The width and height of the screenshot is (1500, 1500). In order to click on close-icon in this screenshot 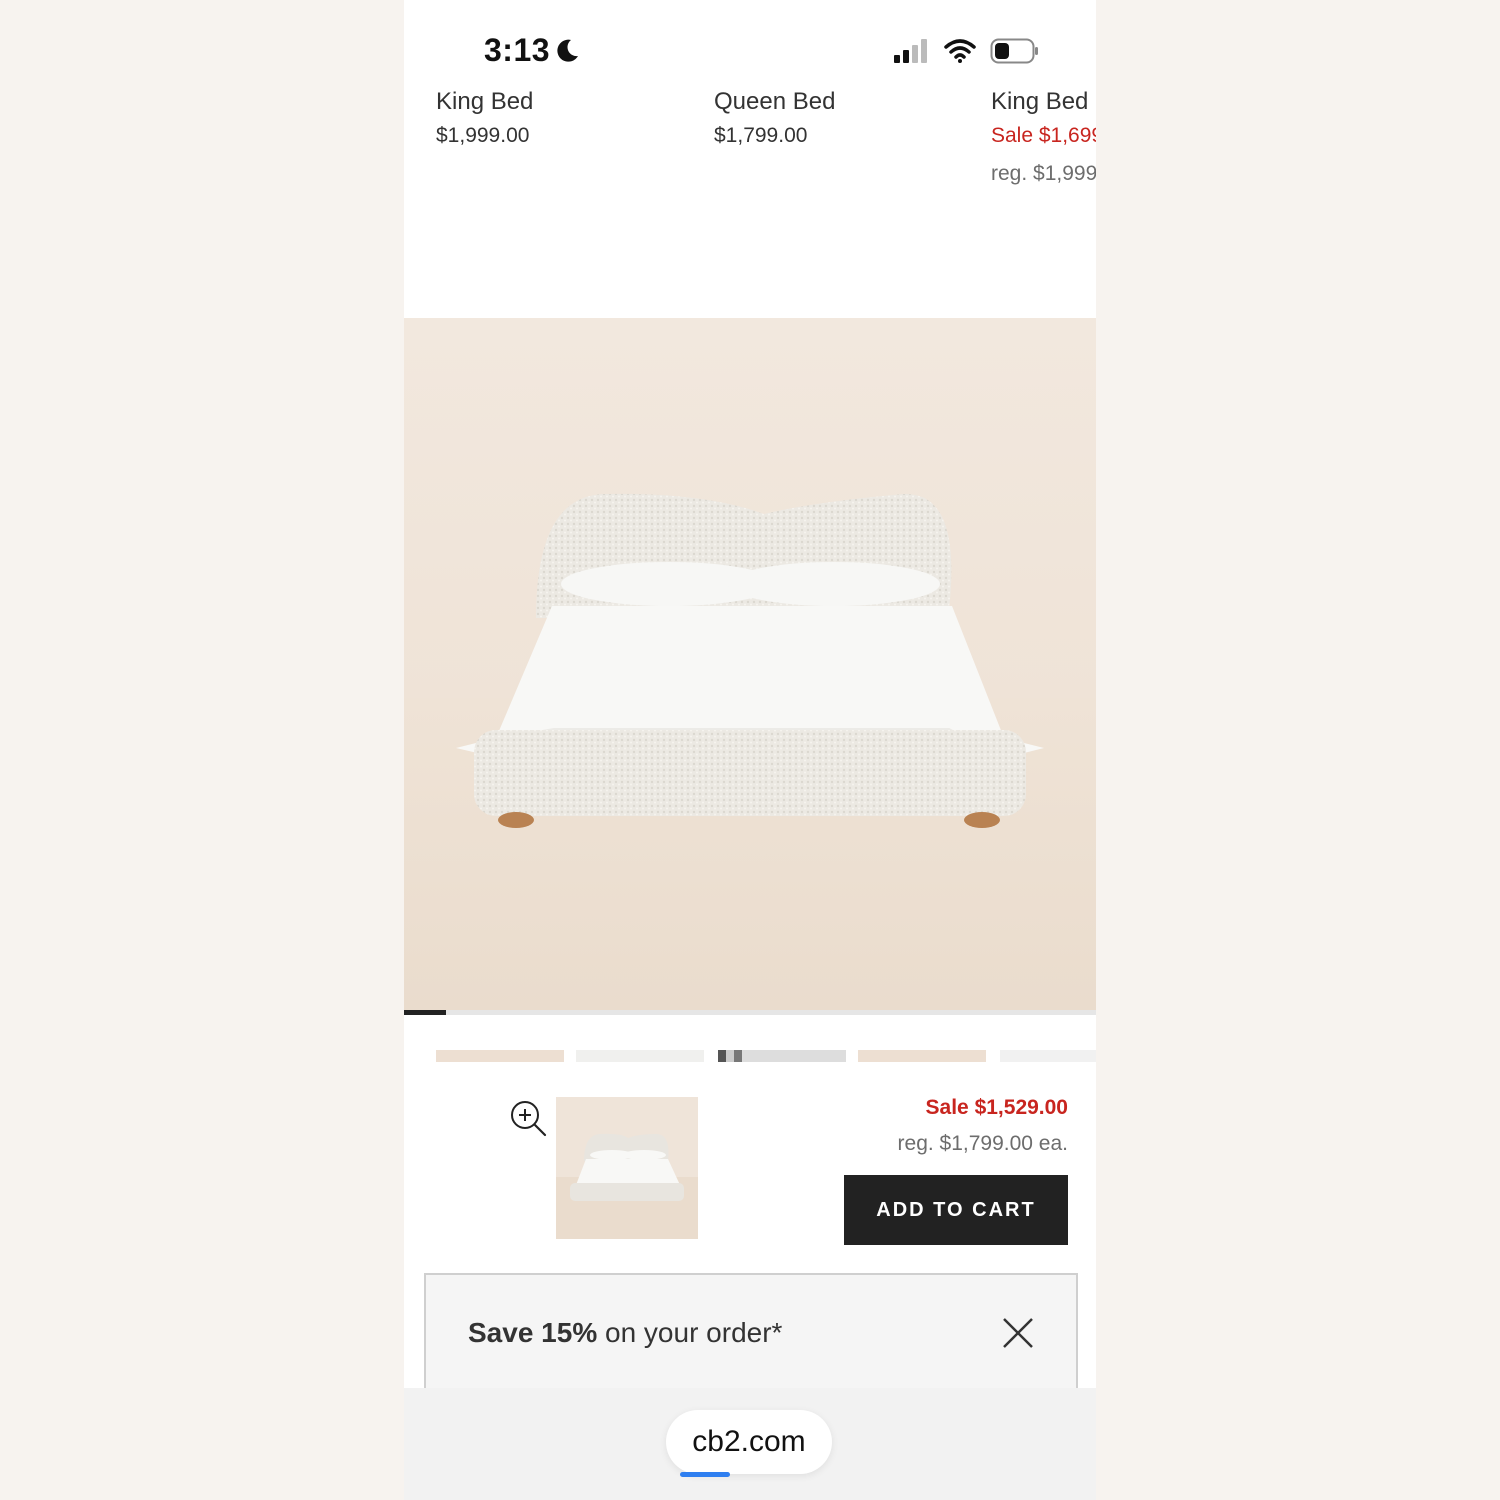, I will do `click(1018, 1333)`.